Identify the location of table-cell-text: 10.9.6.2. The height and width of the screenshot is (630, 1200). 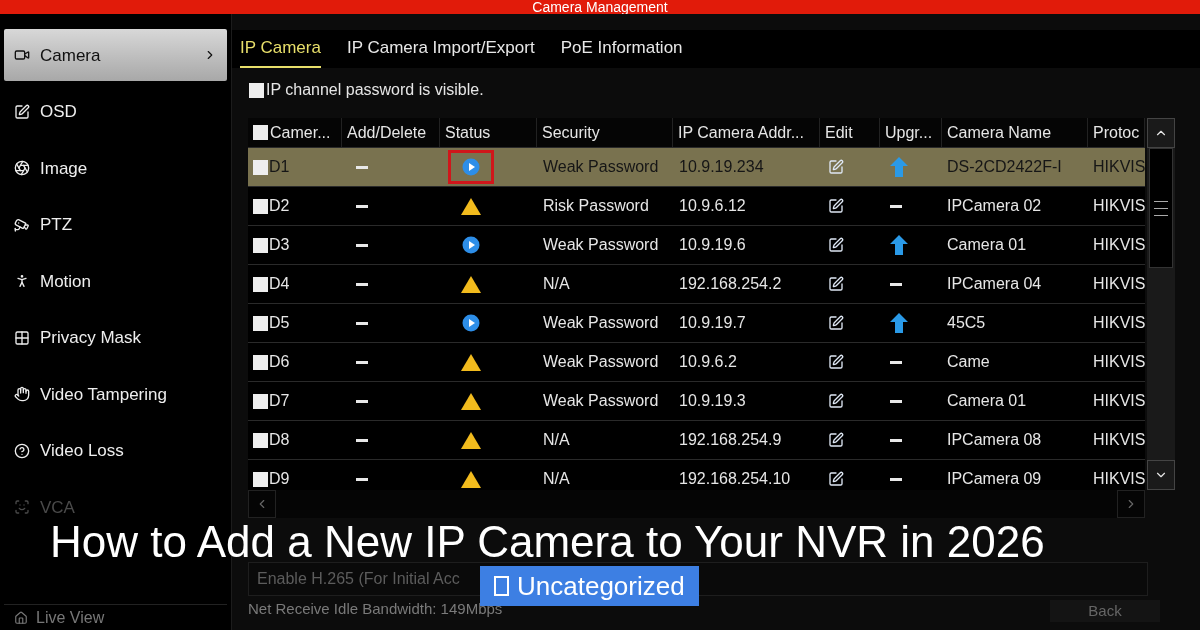
(708, 362).